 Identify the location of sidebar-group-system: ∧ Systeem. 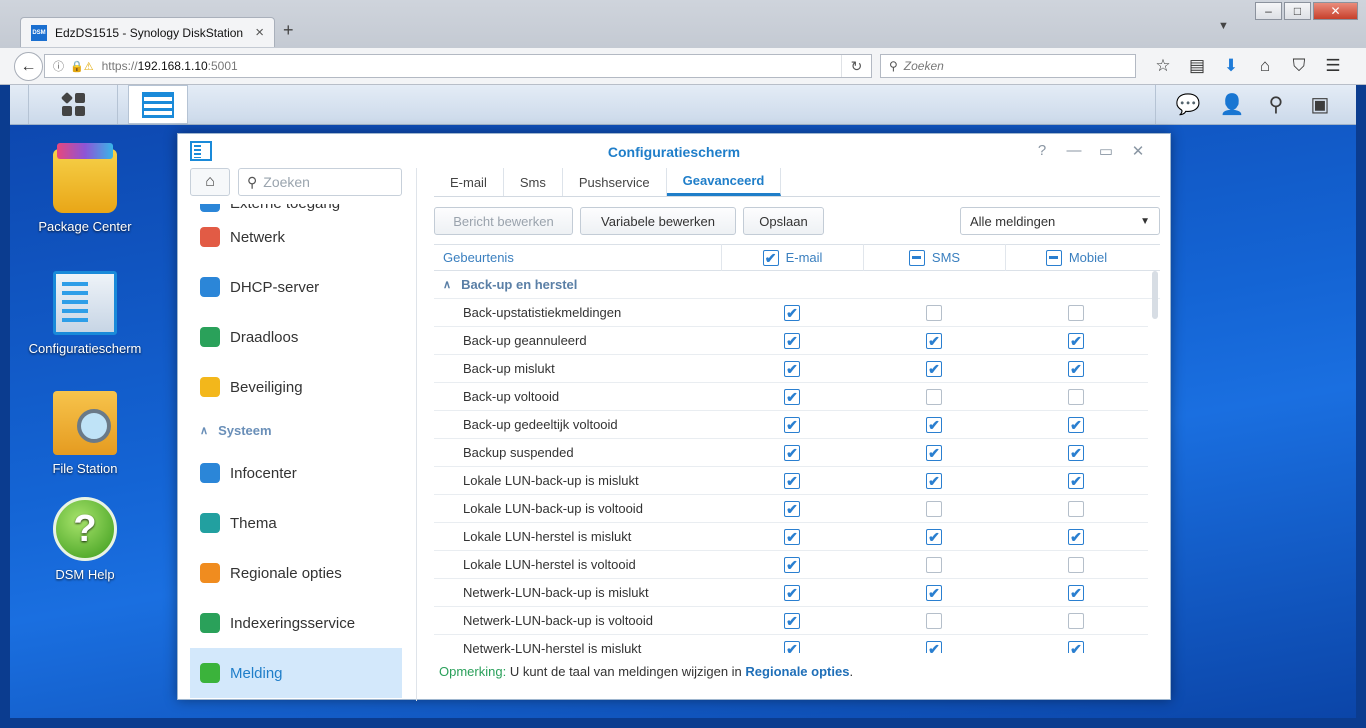
(296, 430).